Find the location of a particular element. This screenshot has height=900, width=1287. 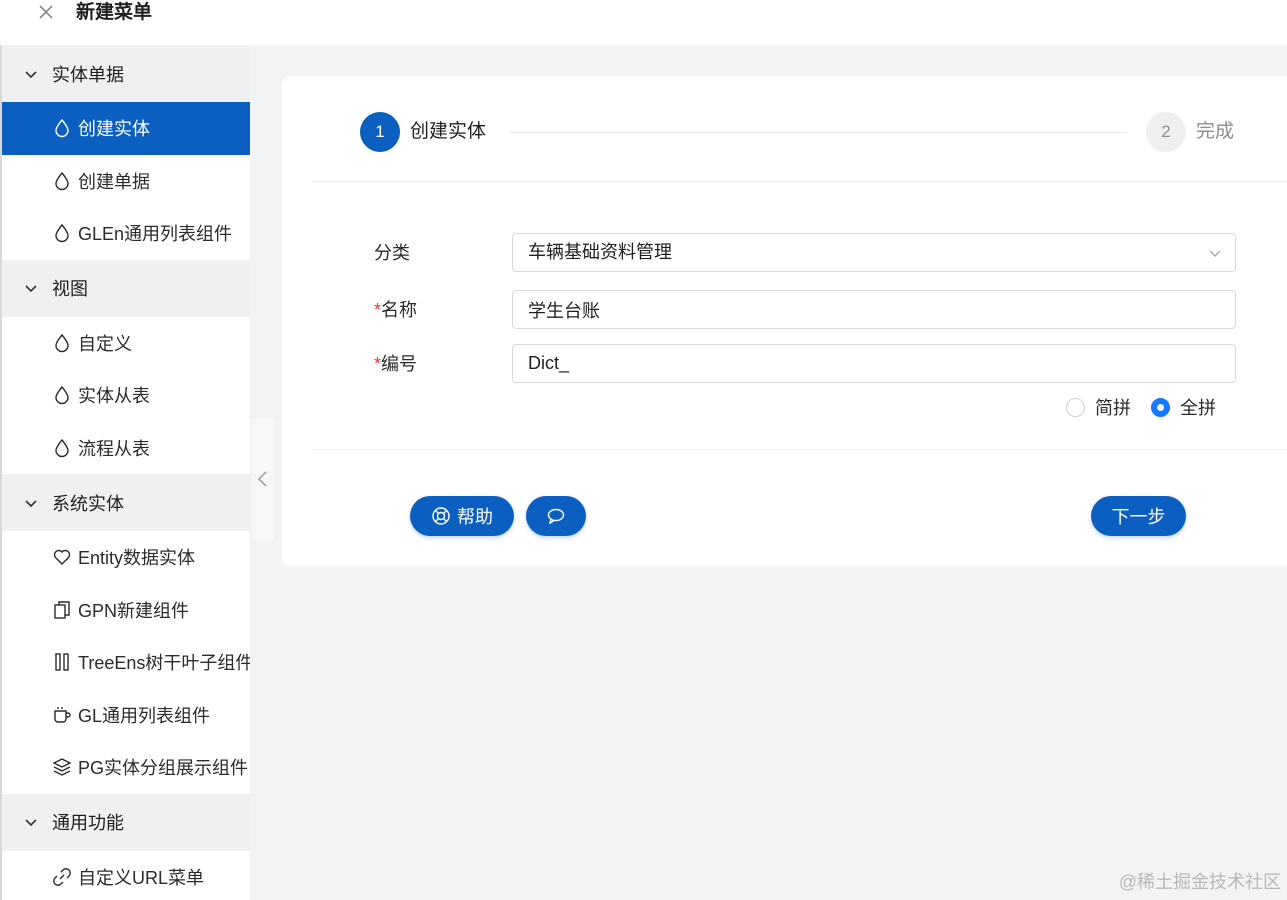

sidebar-item: 流程从表 is located at coordinates (126, 448).